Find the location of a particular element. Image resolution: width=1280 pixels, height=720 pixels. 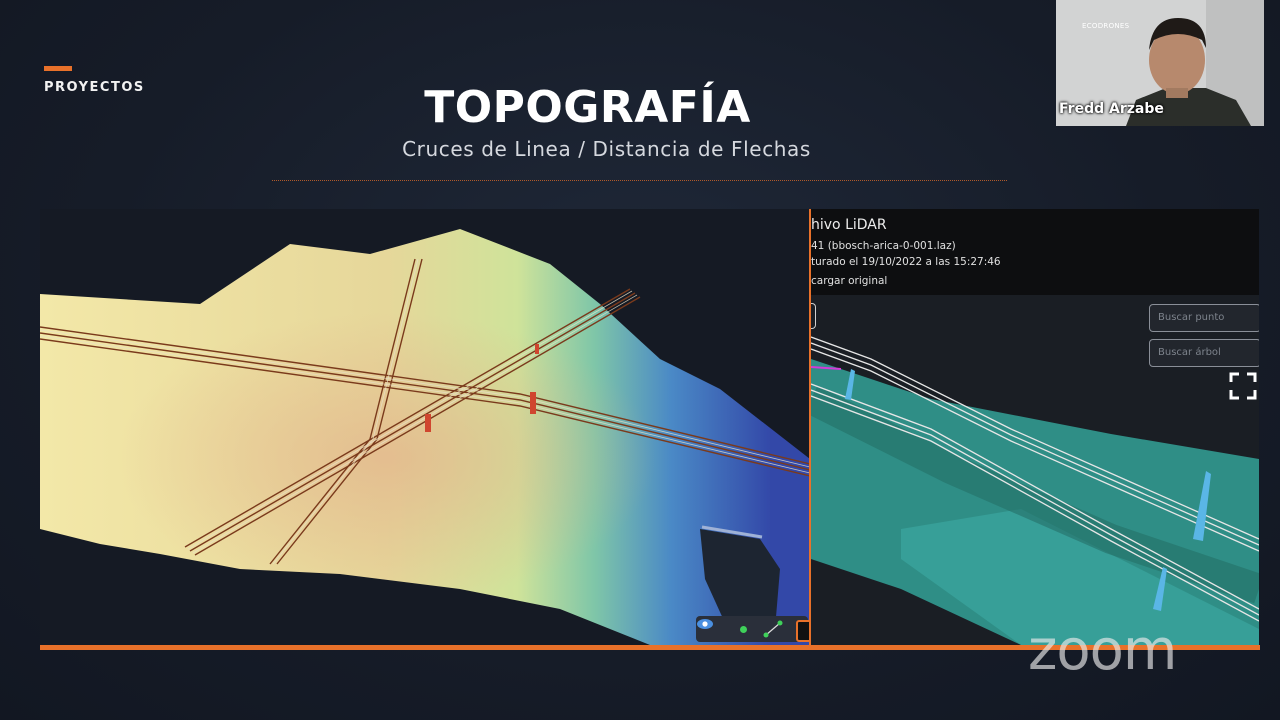

webcam-video: ECODRONES Fredd Arzabe is located at coordinates (1160, 63).